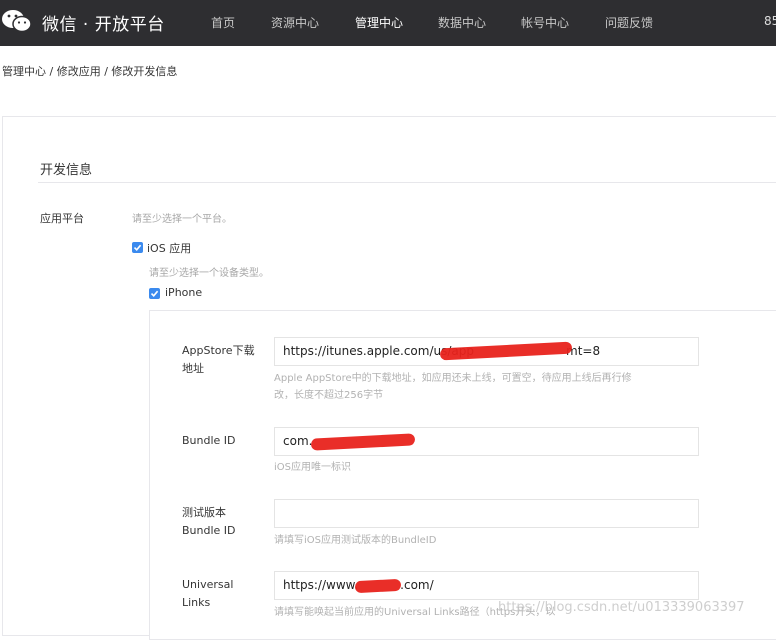  I want to click on nav-feedback: 问题反馈, so click(629, 22).